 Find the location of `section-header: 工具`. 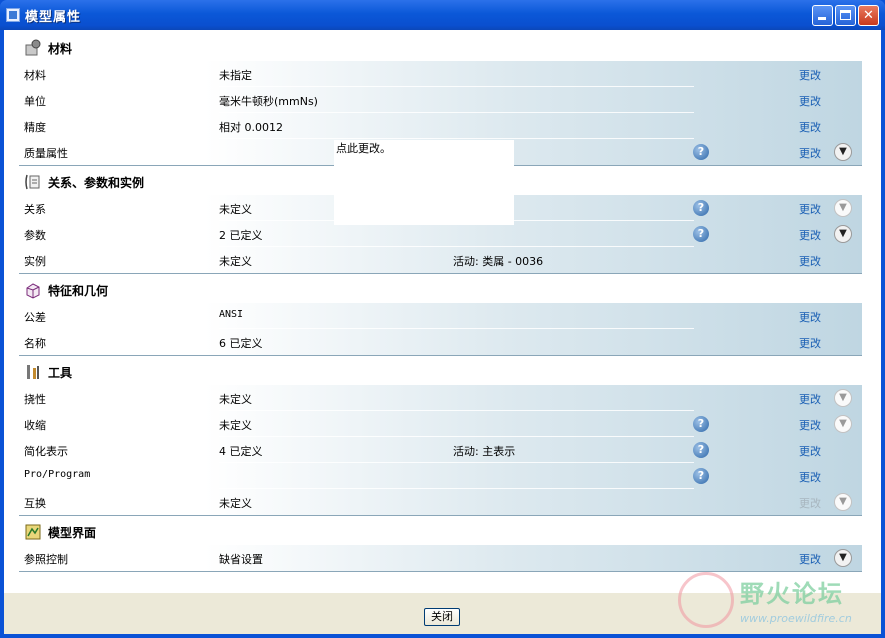

section-header: 工具 is located at coordinates (440, 372).